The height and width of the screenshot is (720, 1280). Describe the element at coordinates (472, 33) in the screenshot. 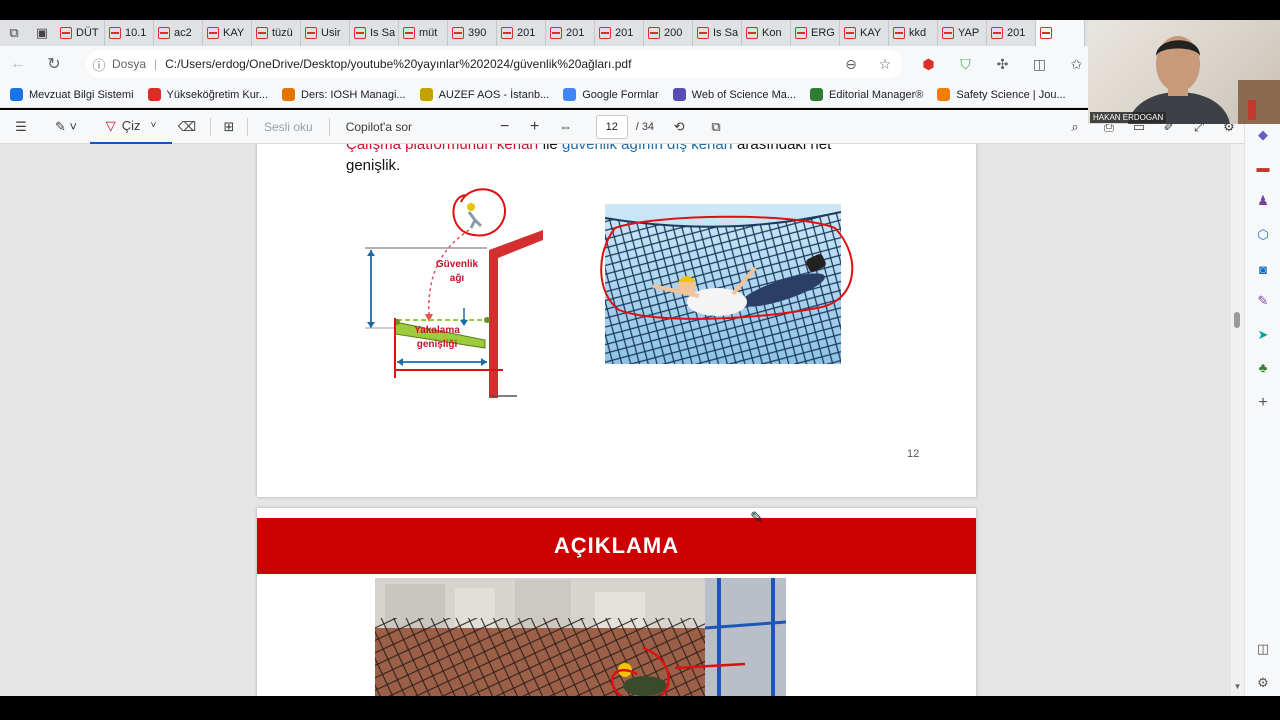

I see `browser-tab: 390` at that location.